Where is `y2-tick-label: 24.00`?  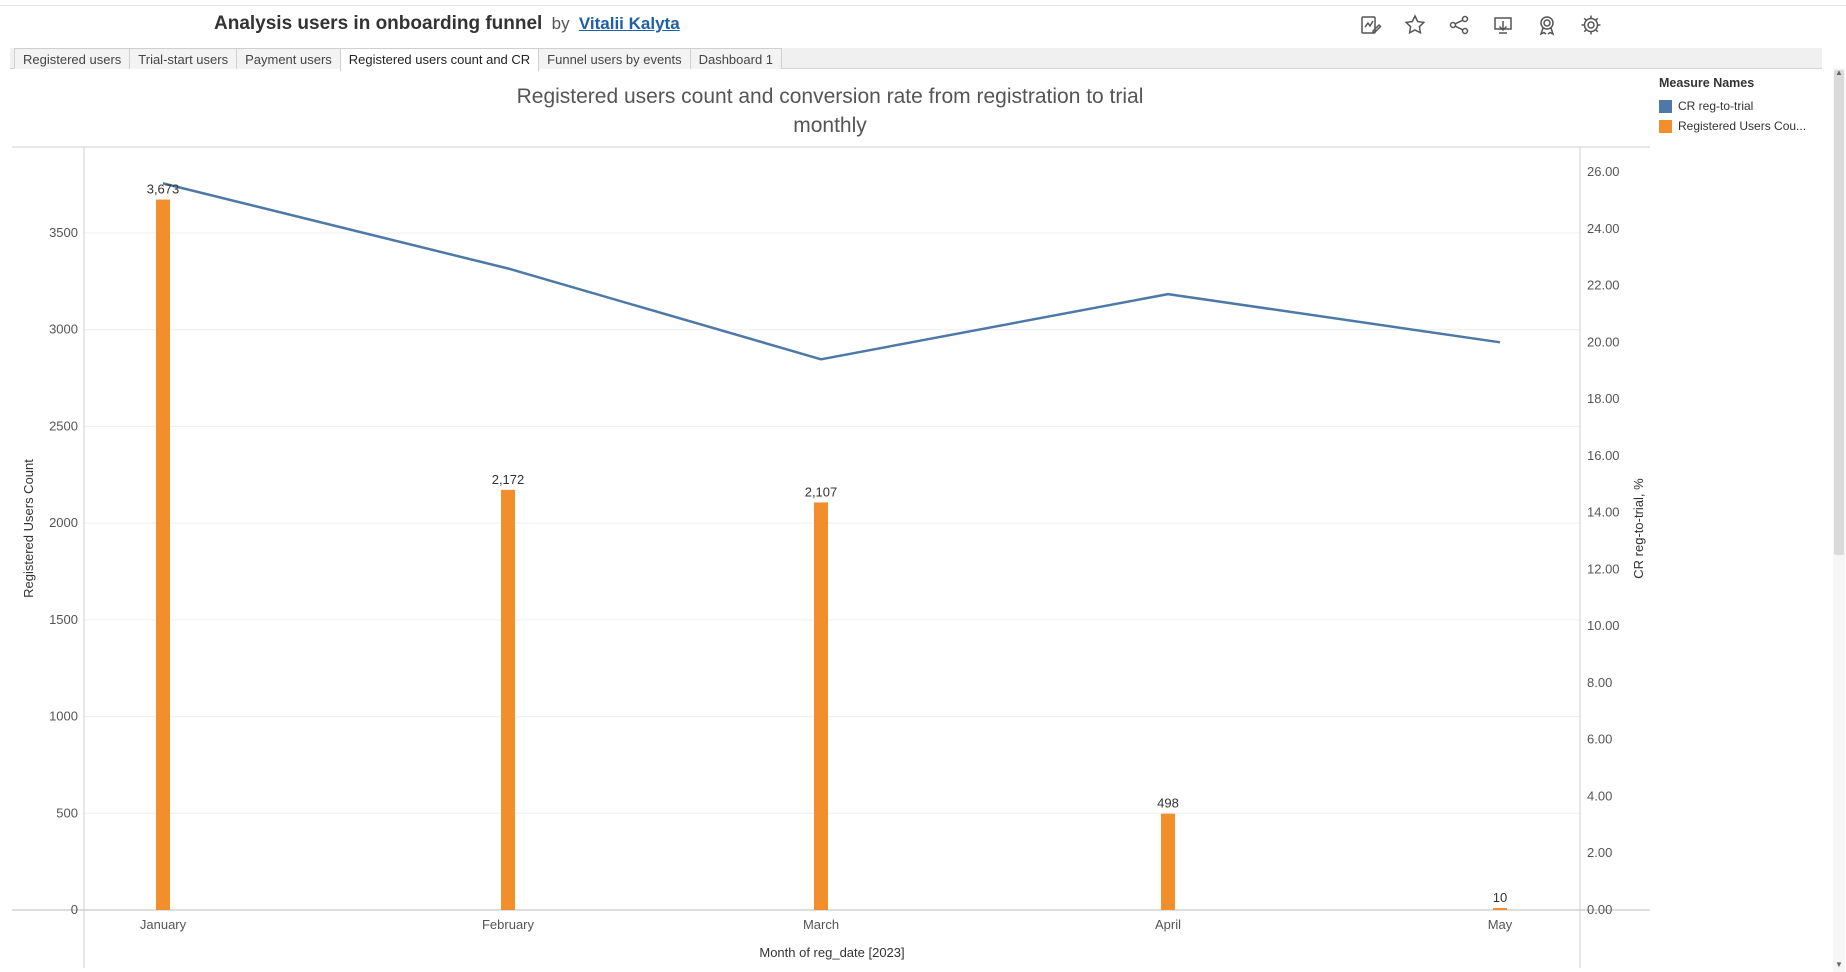 y2-tick-label: 24.00 is located at coordinates (1603, 228).